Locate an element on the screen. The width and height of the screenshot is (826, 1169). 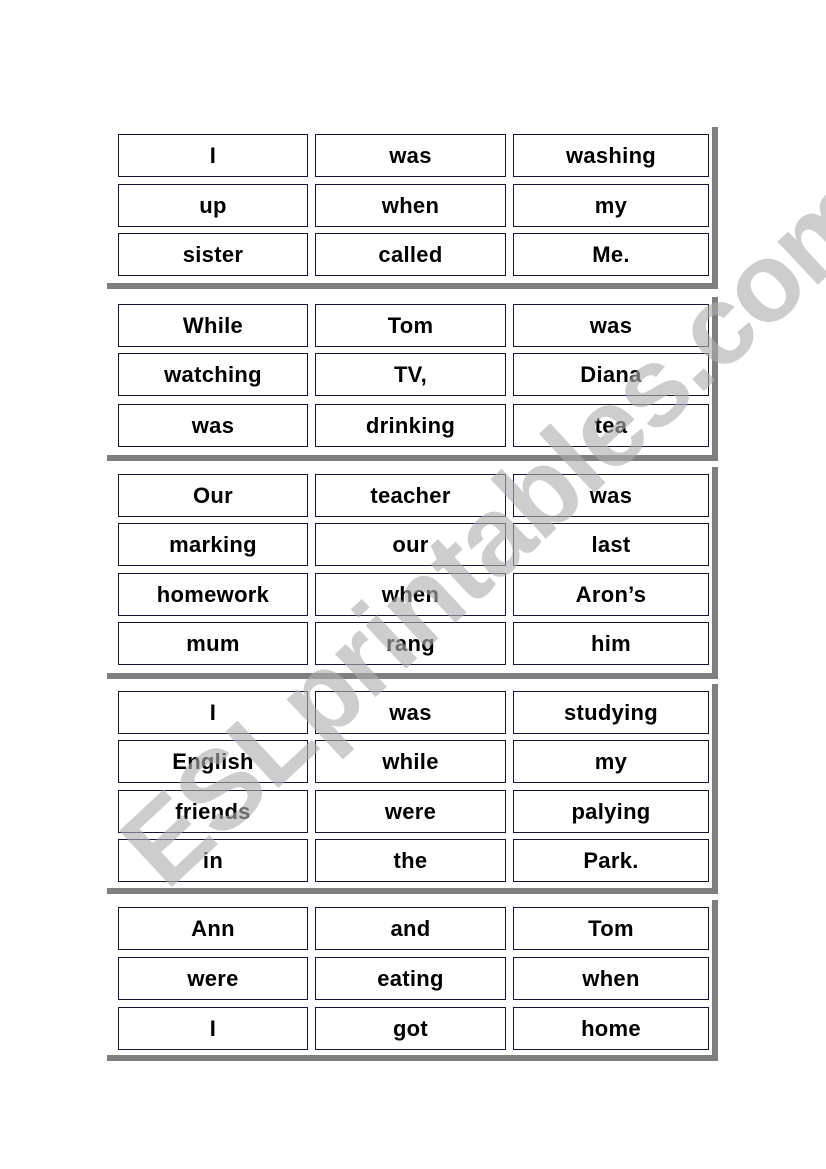
word-card: drinking is located at coordinates (410, 425).